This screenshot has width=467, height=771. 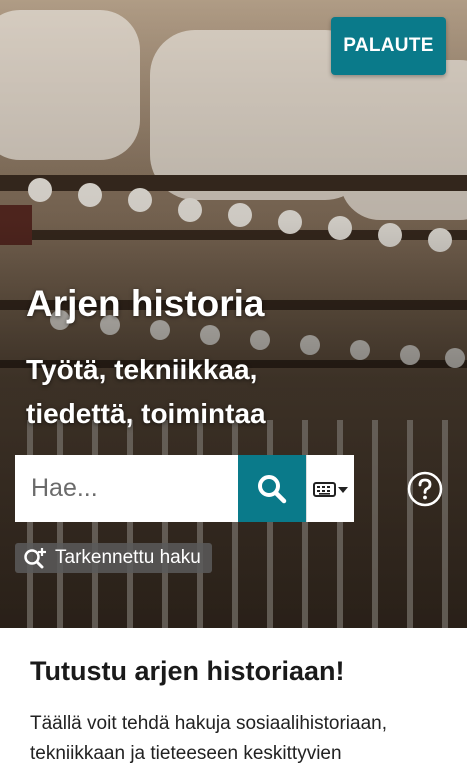 I want to click on search-input, so click(x=131, y=488).